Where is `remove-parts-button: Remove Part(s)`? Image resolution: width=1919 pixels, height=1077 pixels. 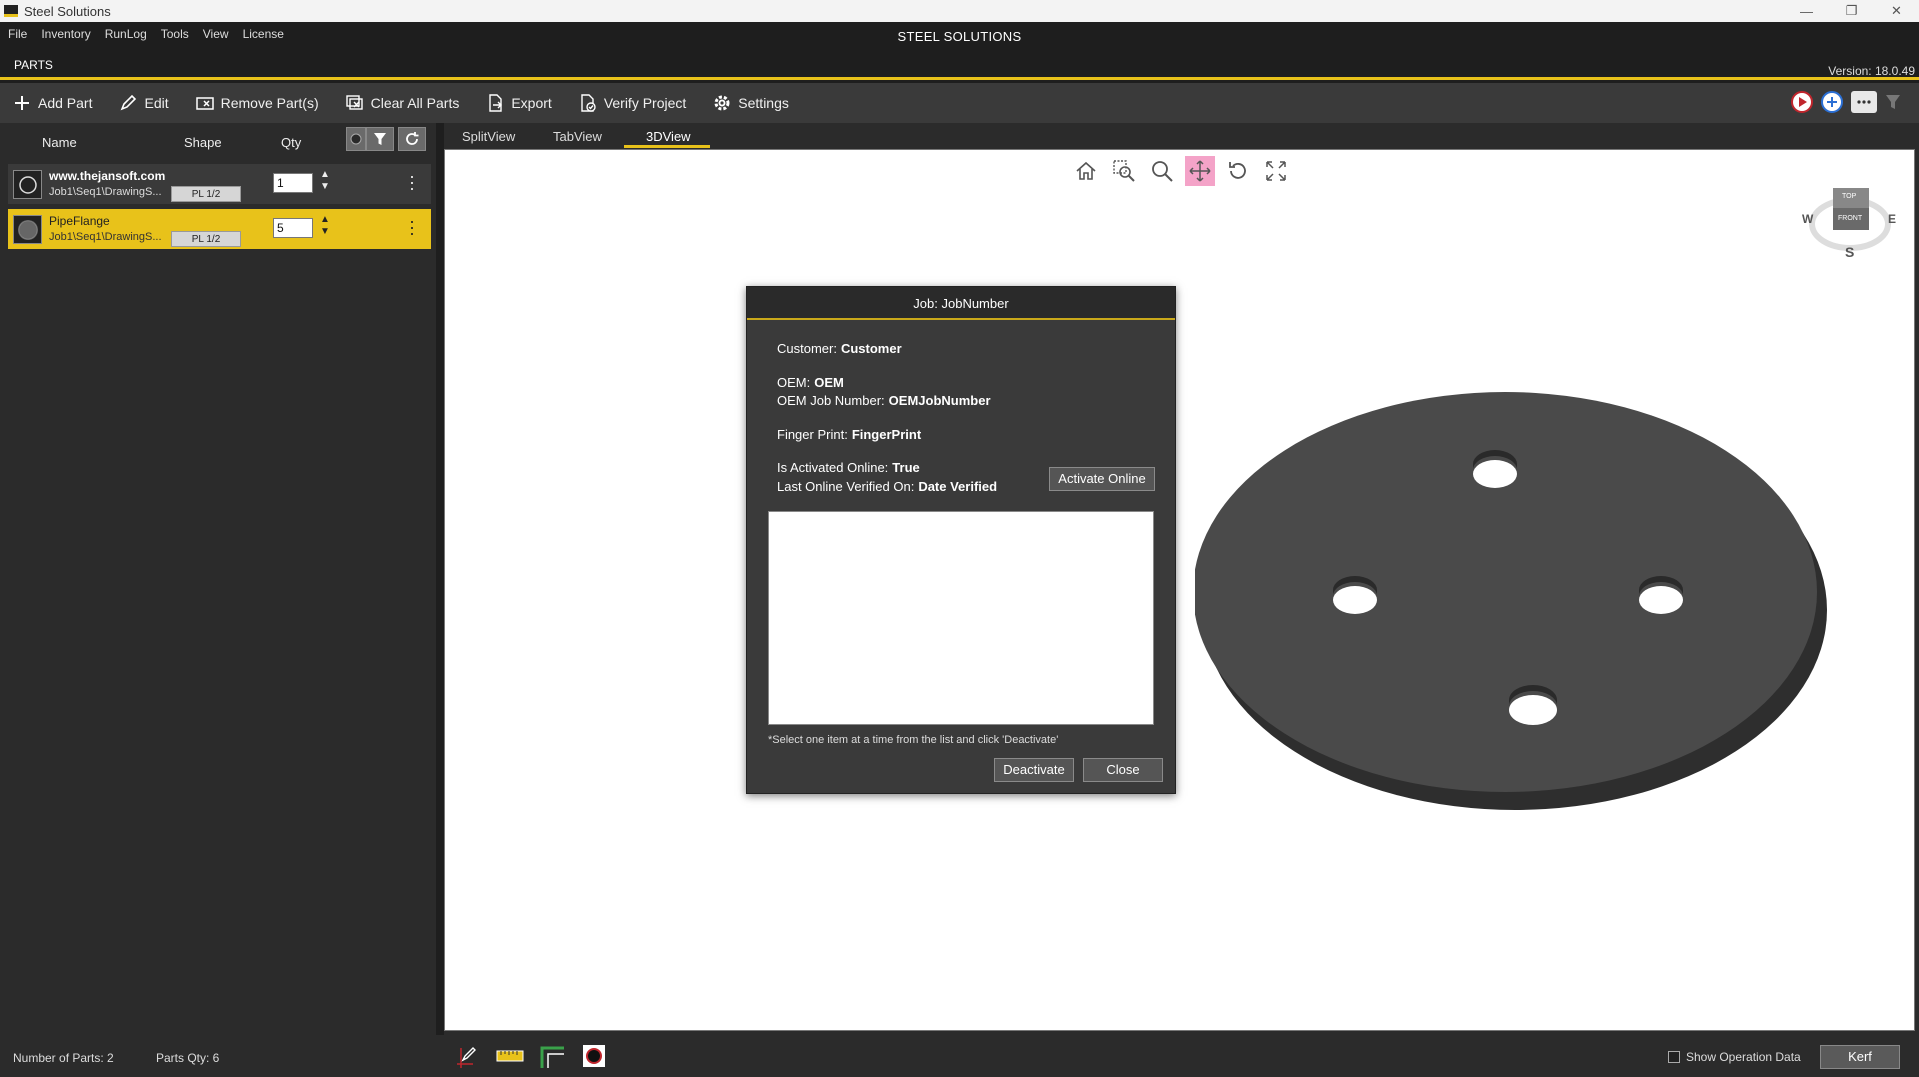
remove-parts-button: Remove Part(s) is located at coordinates (257, 103).